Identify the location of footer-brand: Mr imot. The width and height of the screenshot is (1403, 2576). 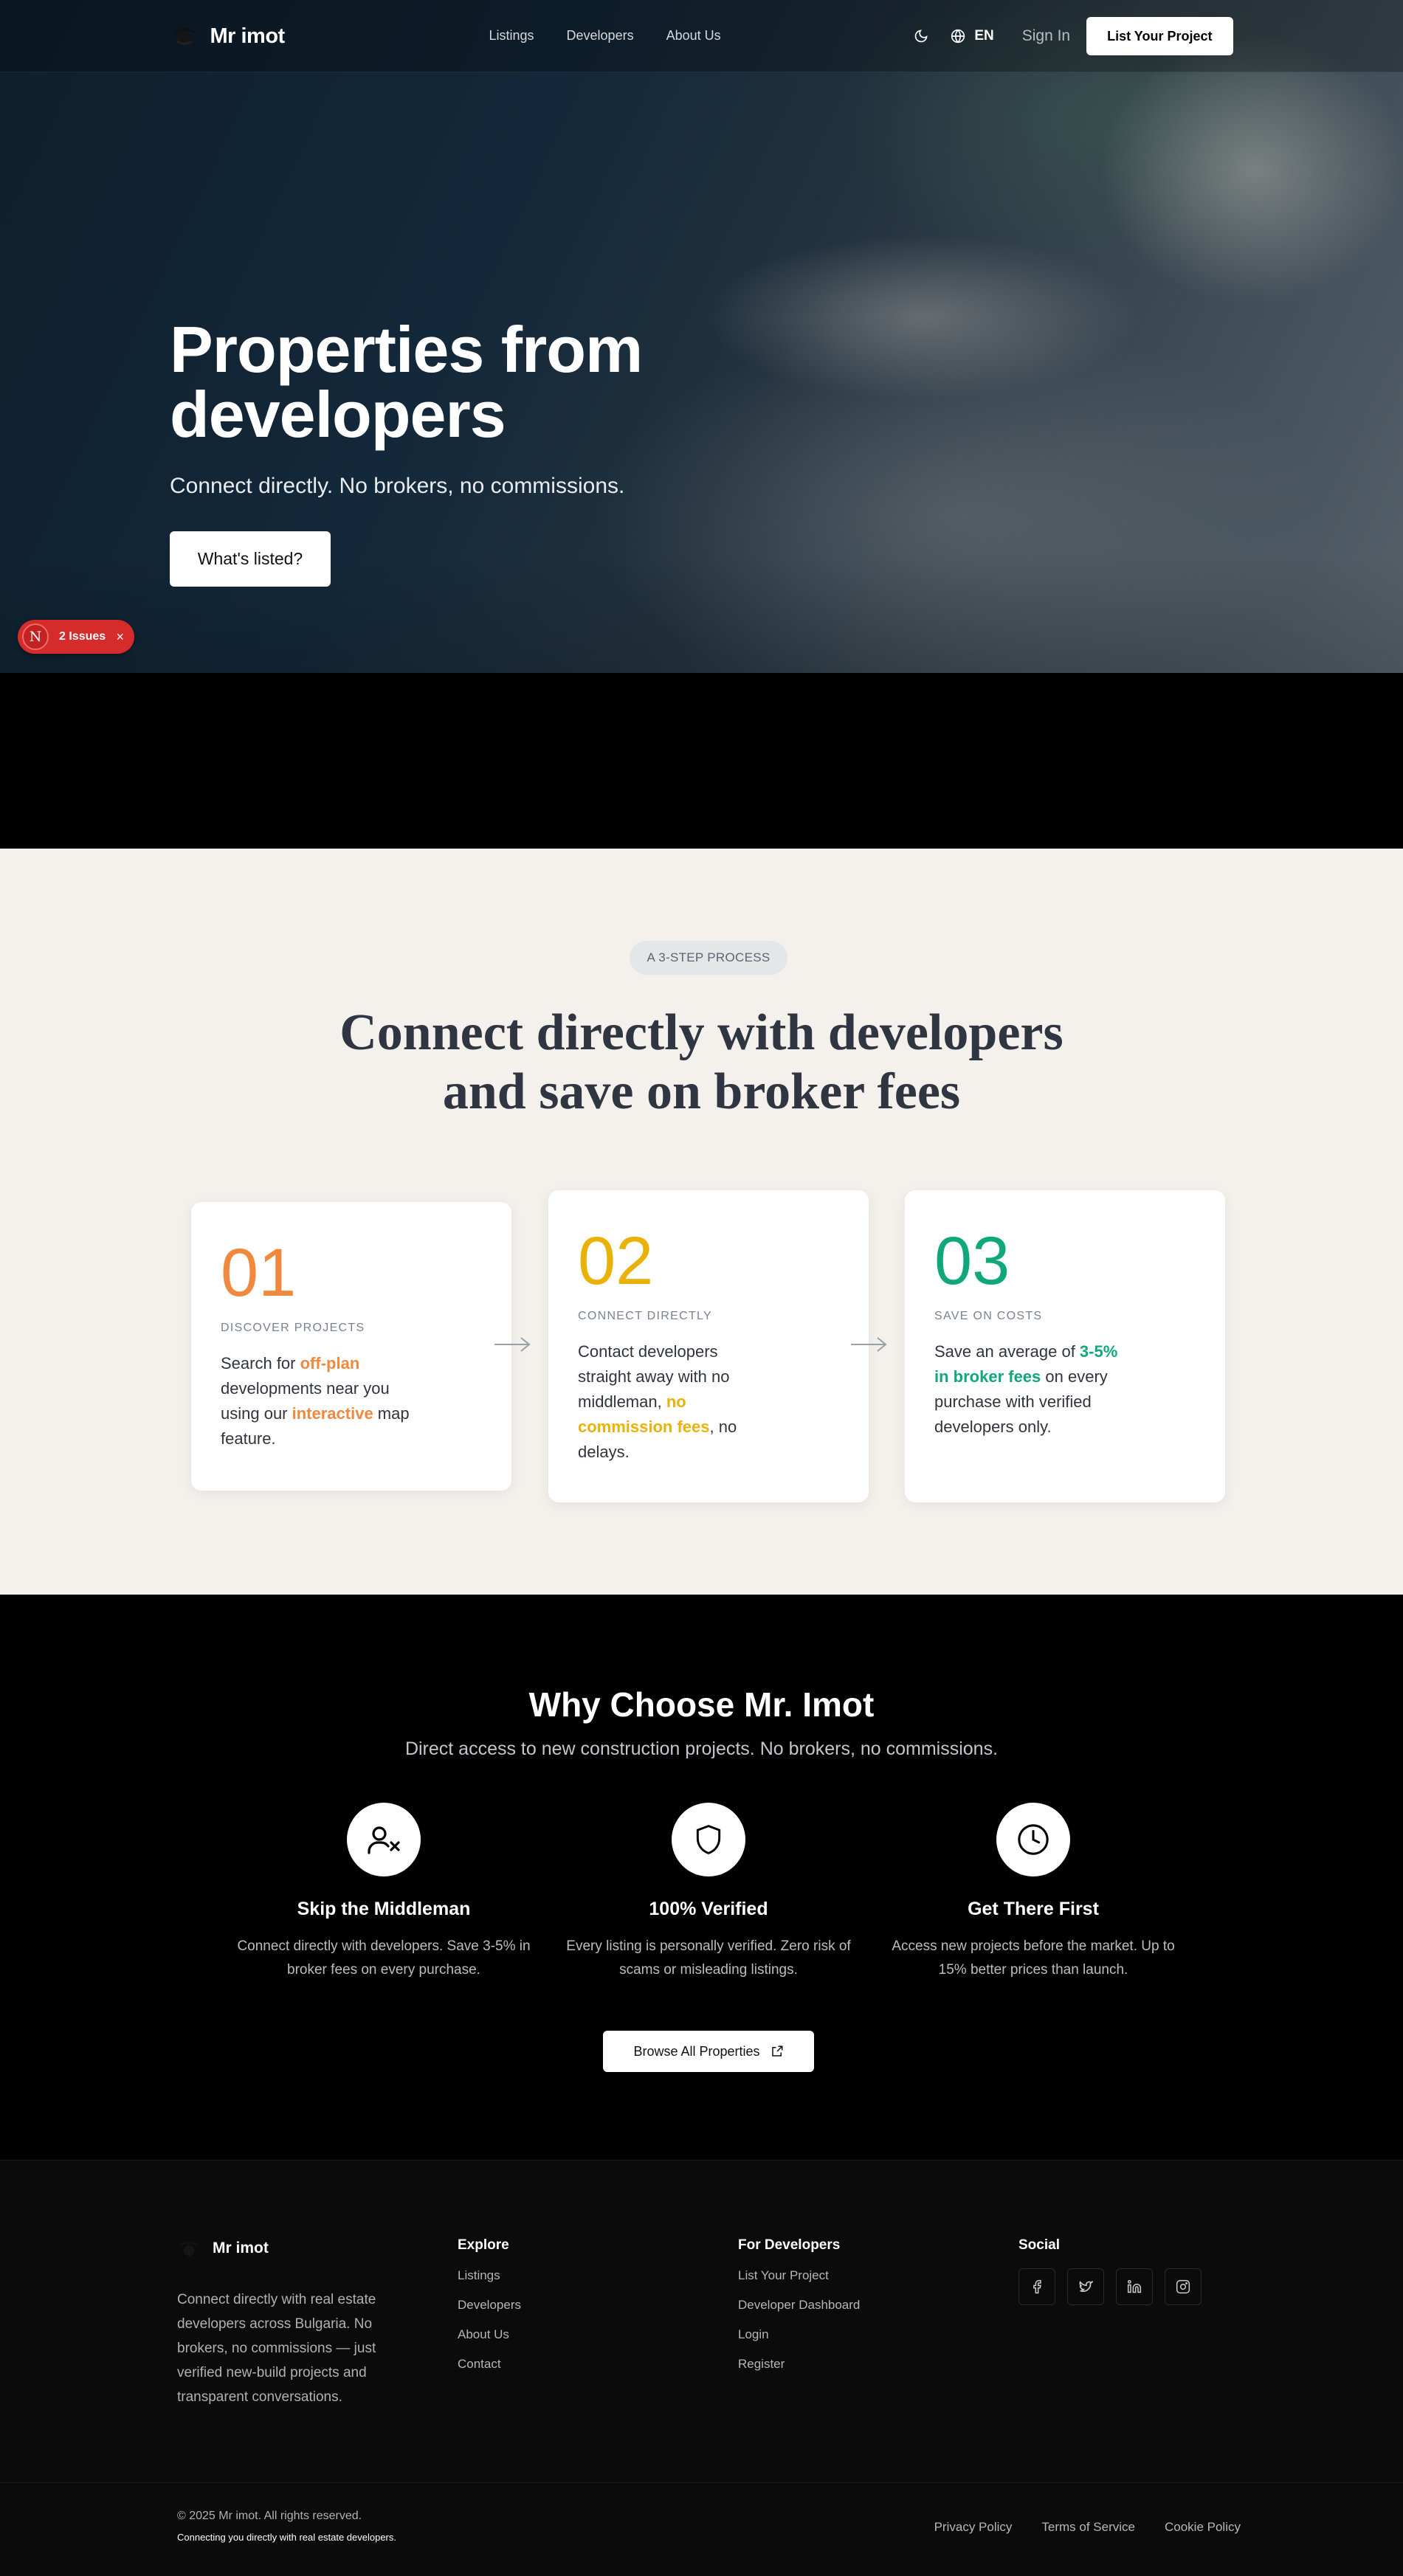
(223, 2248).